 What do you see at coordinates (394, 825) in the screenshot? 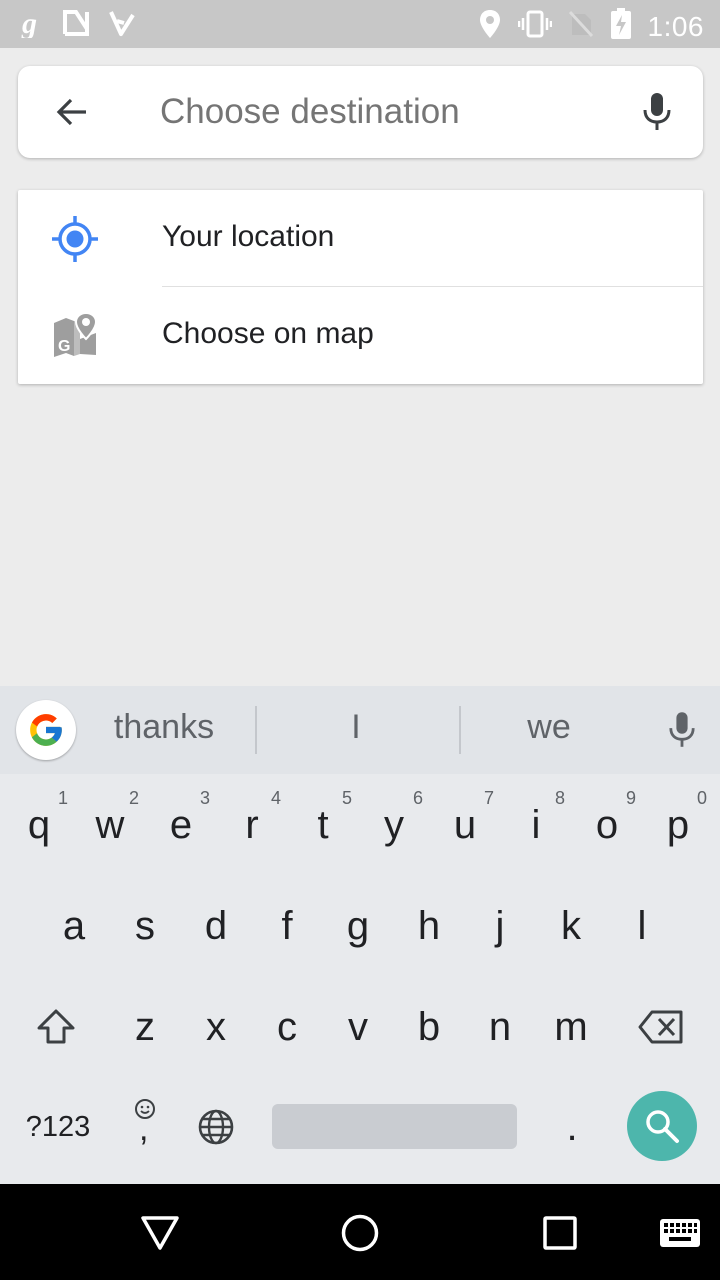
I see `key-y: y6` at bounding box center [394, 825].